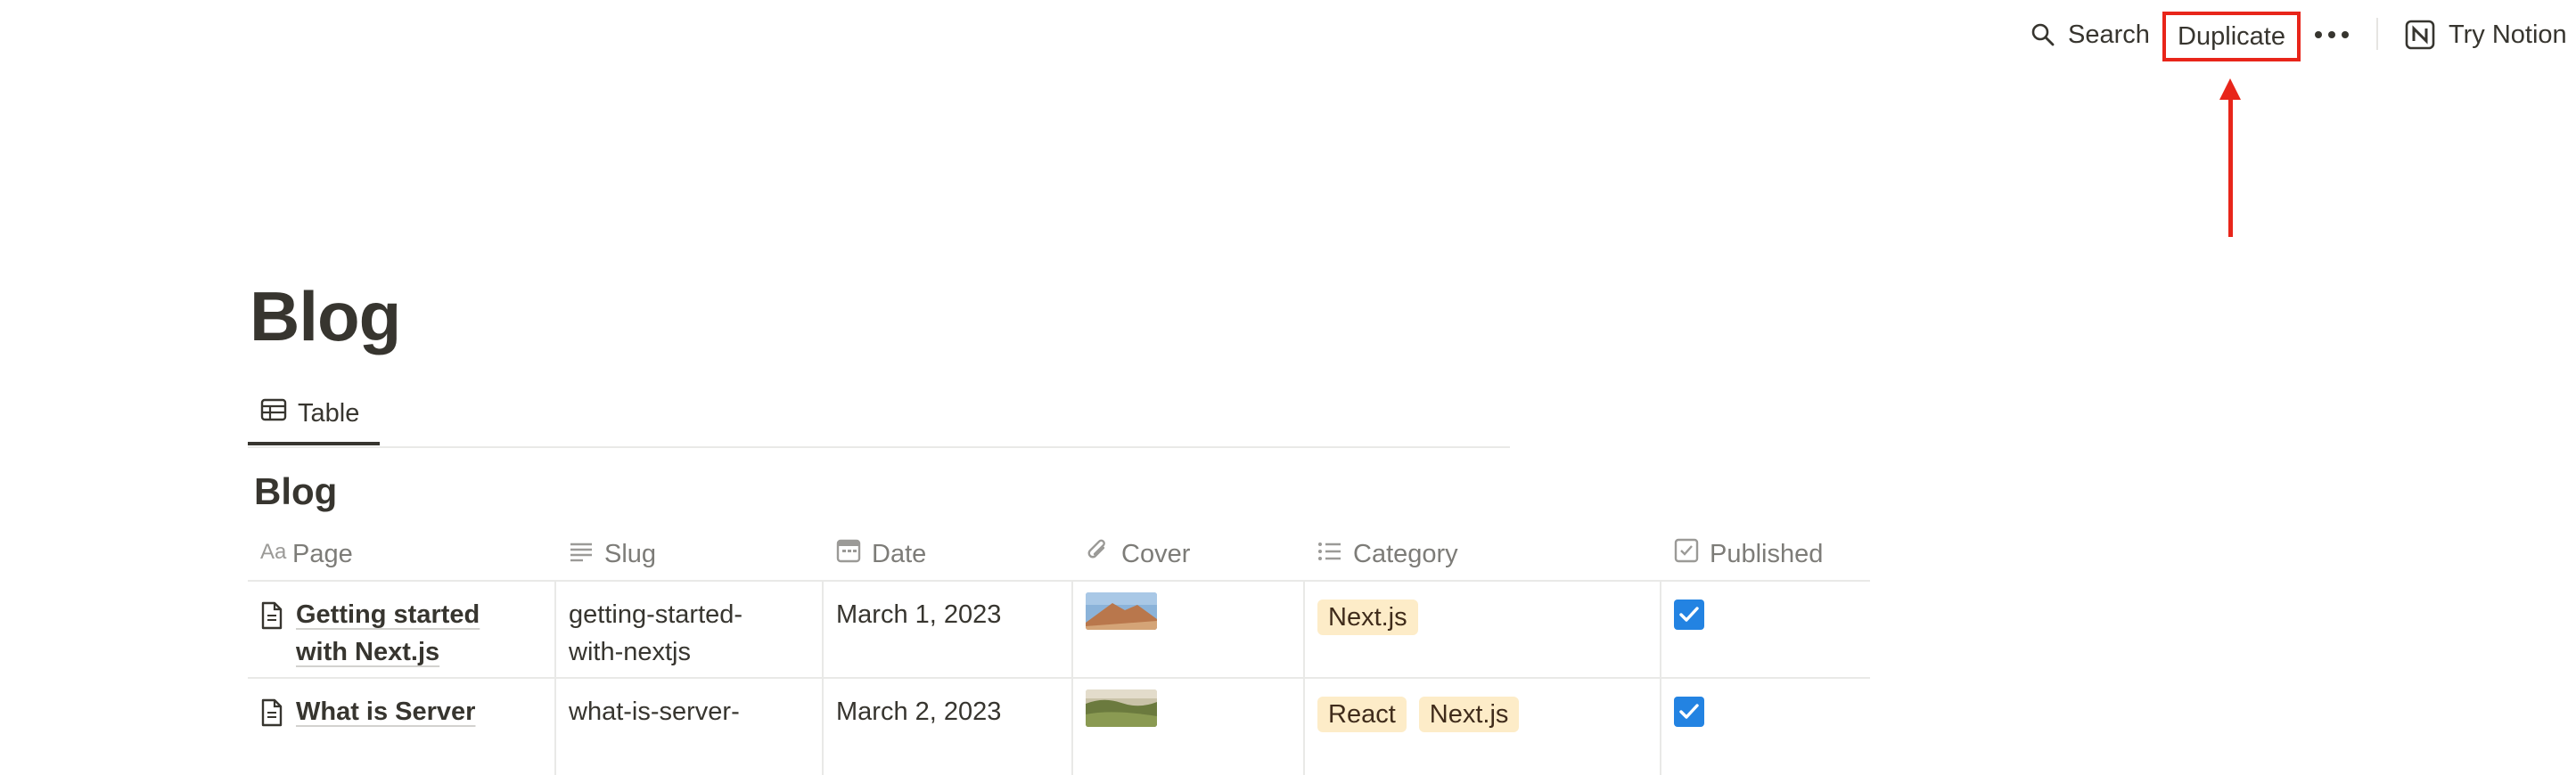 The height and width of the screenshot is (775, 2576). What do you see at coordinates (919, 614) in the screenshot?
I see `date-text: March 1, 2023` at bounding box center [919, 614].